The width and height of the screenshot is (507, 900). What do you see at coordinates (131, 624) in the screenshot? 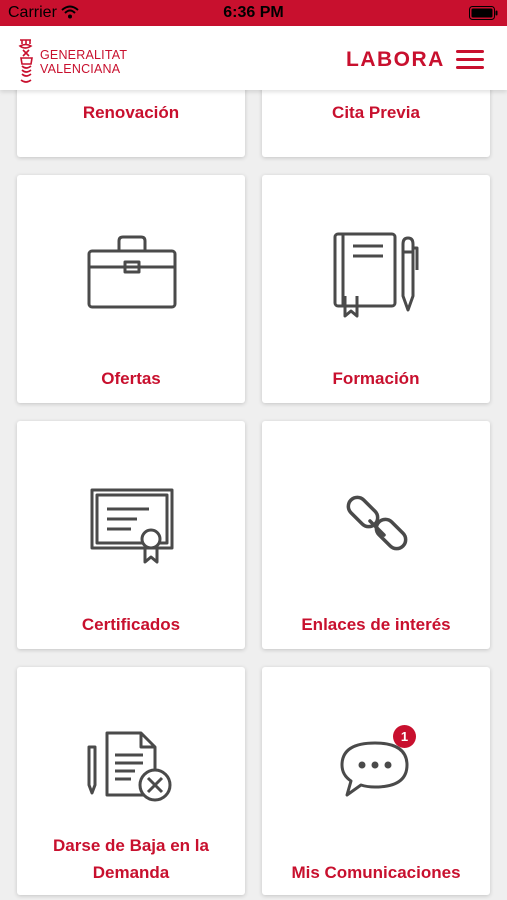
I see `tile-label: Certificados` at bounding box center [131, 624].